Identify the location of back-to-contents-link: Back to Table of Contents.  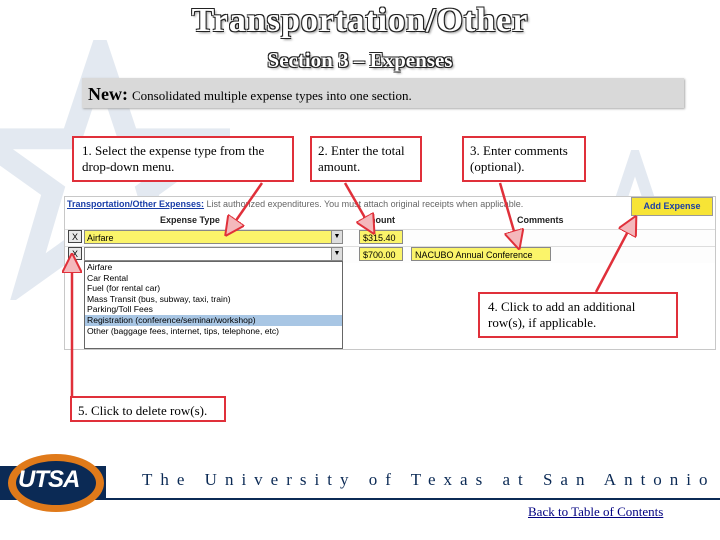
(595, 512).